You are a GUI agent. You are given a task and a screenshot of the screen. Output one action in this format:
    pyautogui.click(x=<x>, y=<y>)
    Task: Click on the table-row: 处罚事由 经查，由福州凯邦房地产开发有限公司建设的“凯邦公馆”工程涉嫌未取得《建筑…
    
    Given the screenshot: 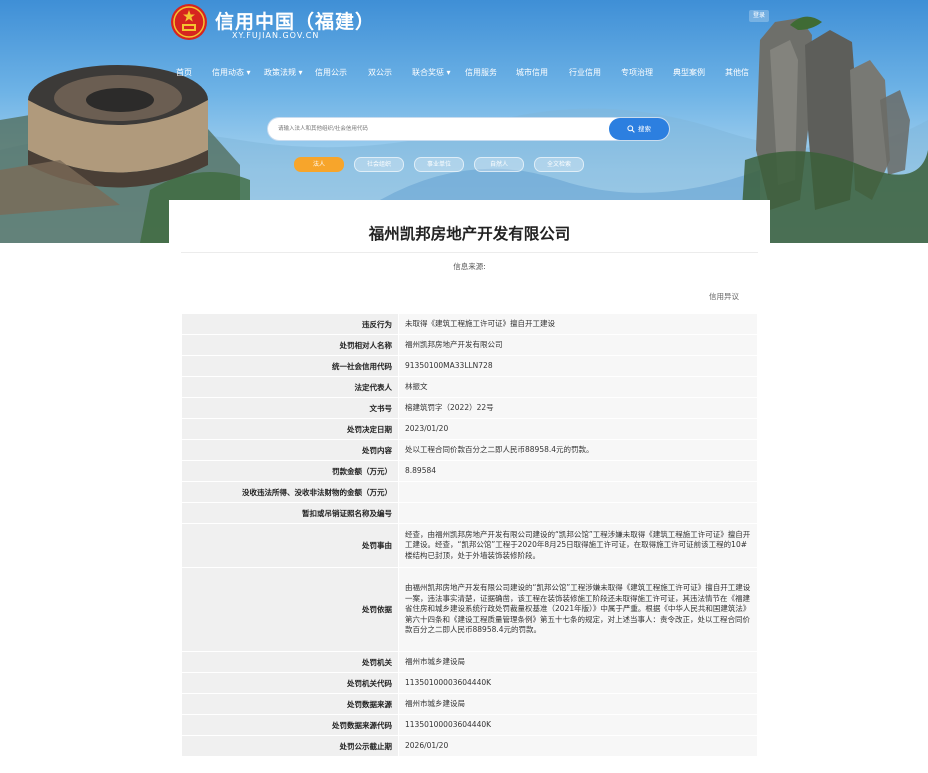 What is the action you would take?
    pyautogui.click(x=469, y=545)
    